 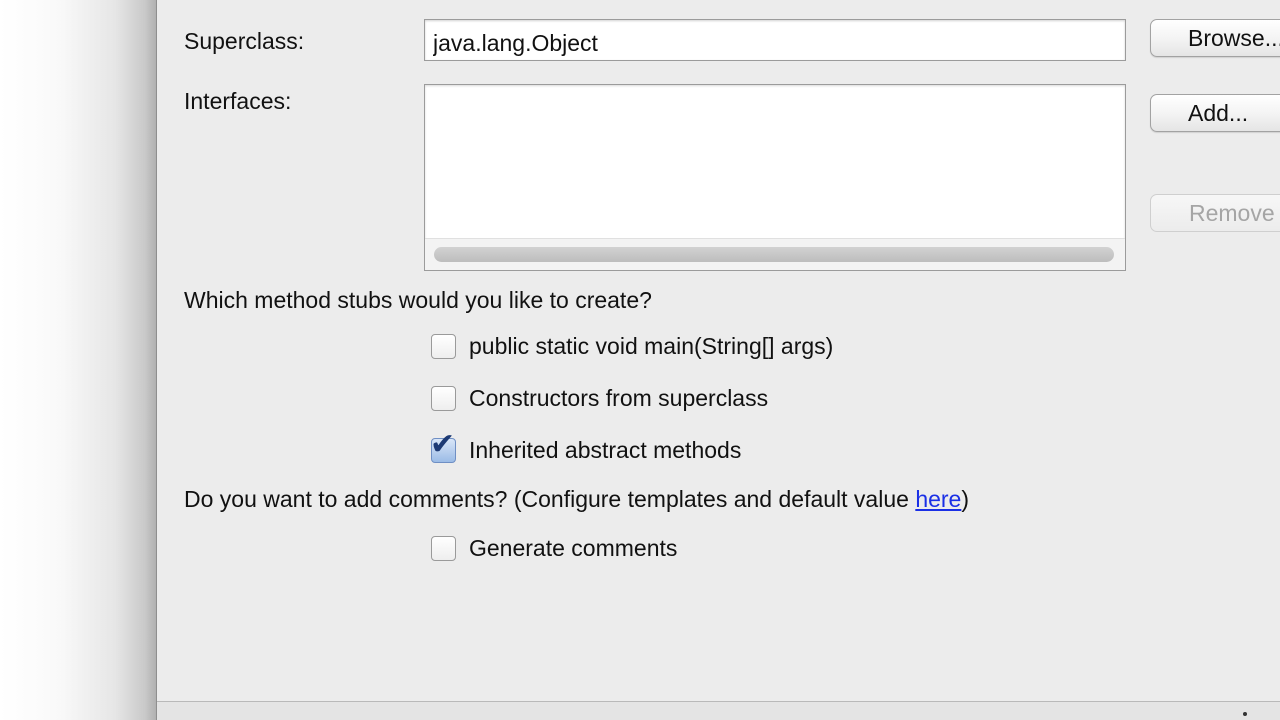 What do you see at coordinates (443, 548) in the screenshot?
I see `generate-comments-checkbox` at bounding box center [443, 548].